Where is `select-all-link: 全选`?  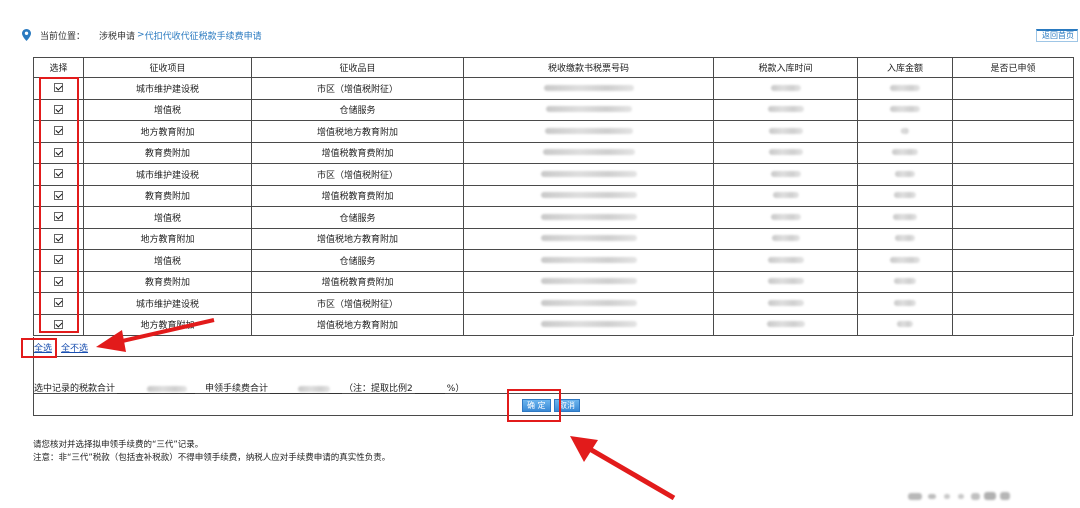 select-all-link: 全选 is located at coordinates (43, 347).